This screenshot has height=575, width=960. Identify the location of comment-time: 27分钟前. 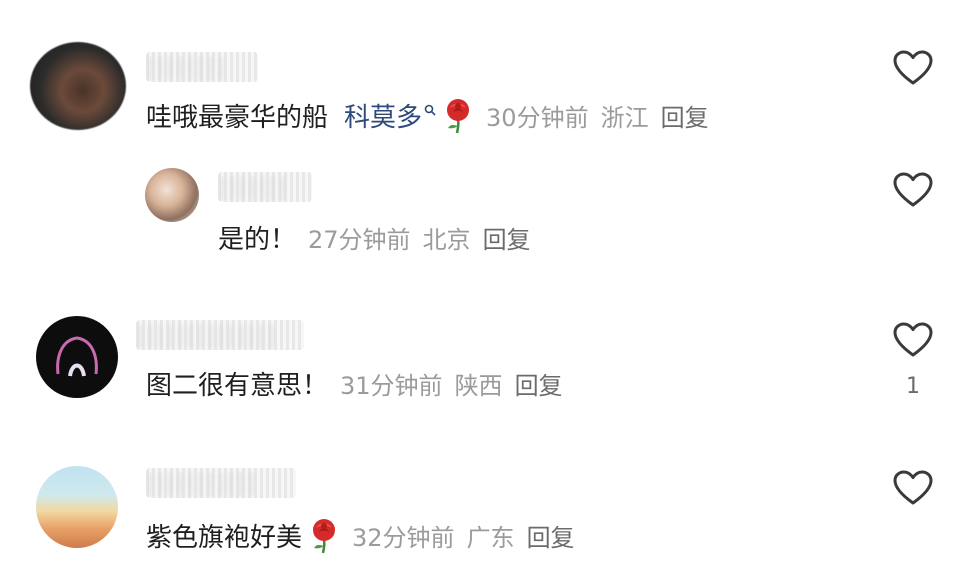
(359, 240).